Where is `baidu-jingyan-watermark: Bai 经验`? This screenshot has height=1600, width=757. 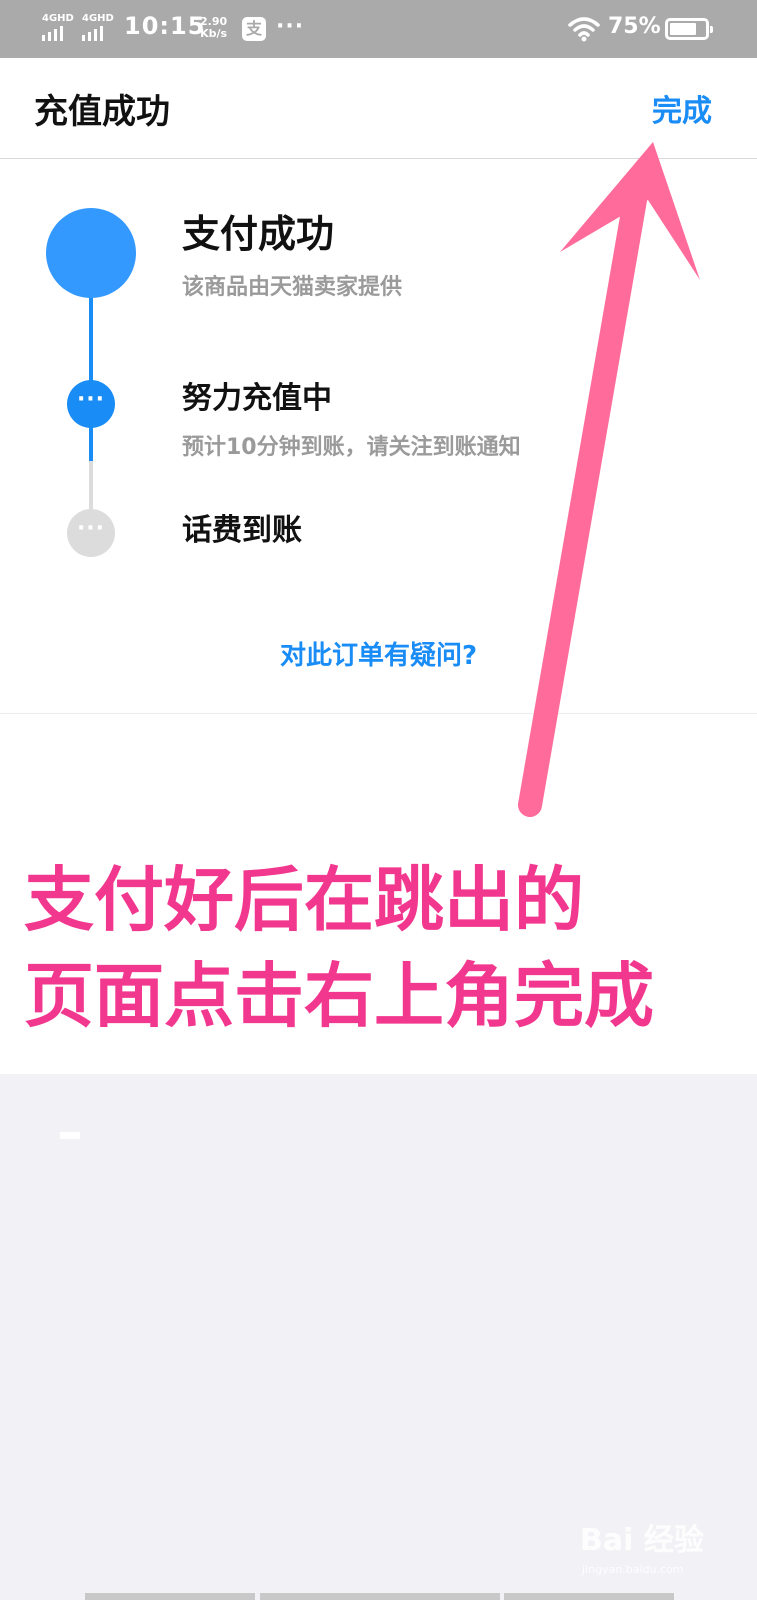
baidu-jingyan-watermark: Bai 经验 is located at coordinates (642, 1540).